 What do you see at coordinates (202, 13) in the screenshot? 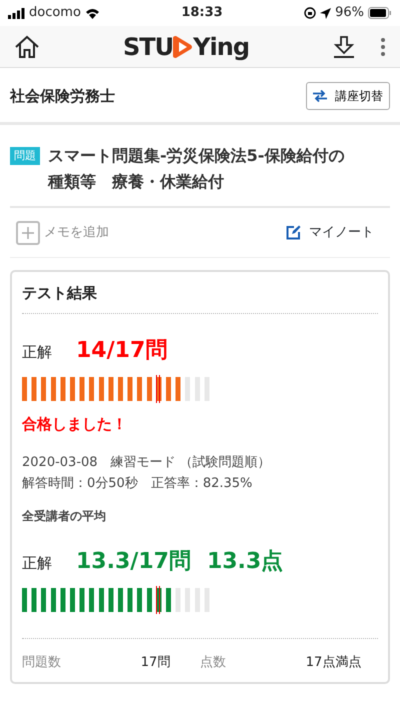
I see `status-time: 18:33` at bounding box center [202, 13].